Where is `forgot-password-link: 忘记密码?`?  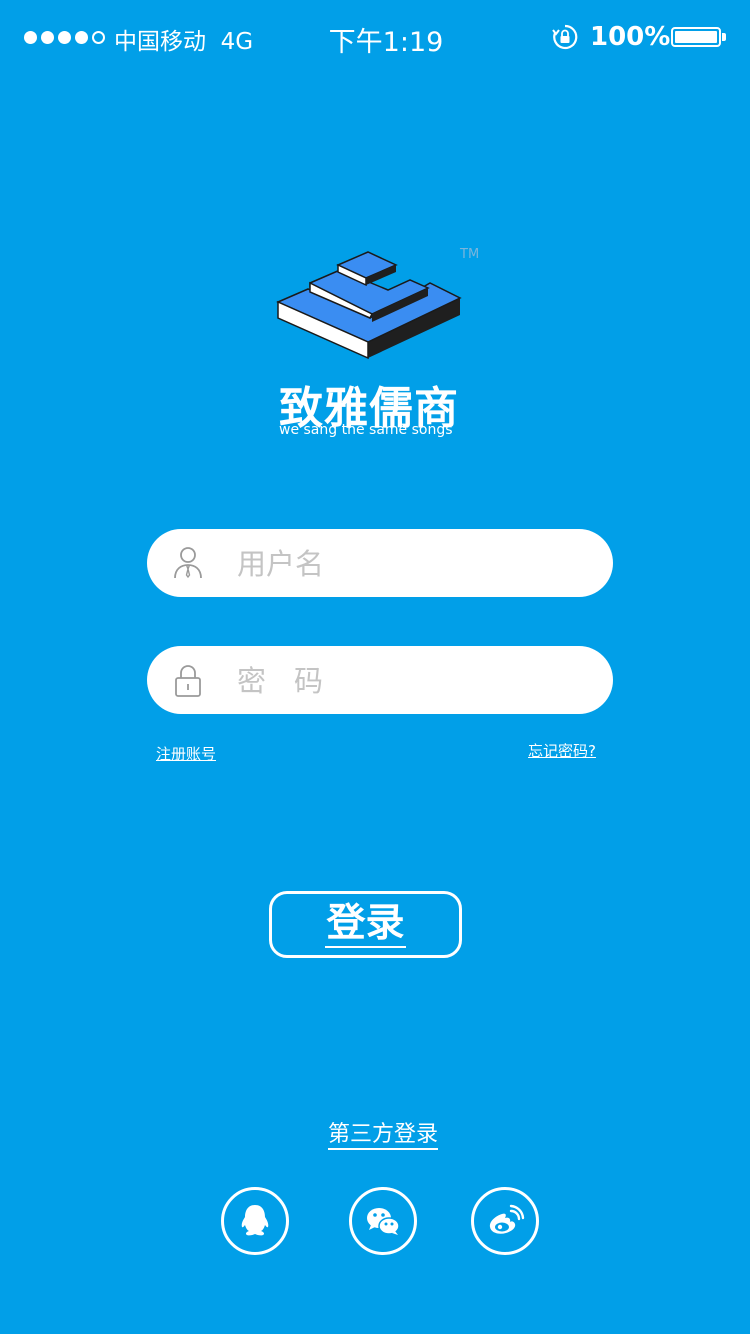 forgot-password-link: 忘记密码? is located at coordinates (562, 750).